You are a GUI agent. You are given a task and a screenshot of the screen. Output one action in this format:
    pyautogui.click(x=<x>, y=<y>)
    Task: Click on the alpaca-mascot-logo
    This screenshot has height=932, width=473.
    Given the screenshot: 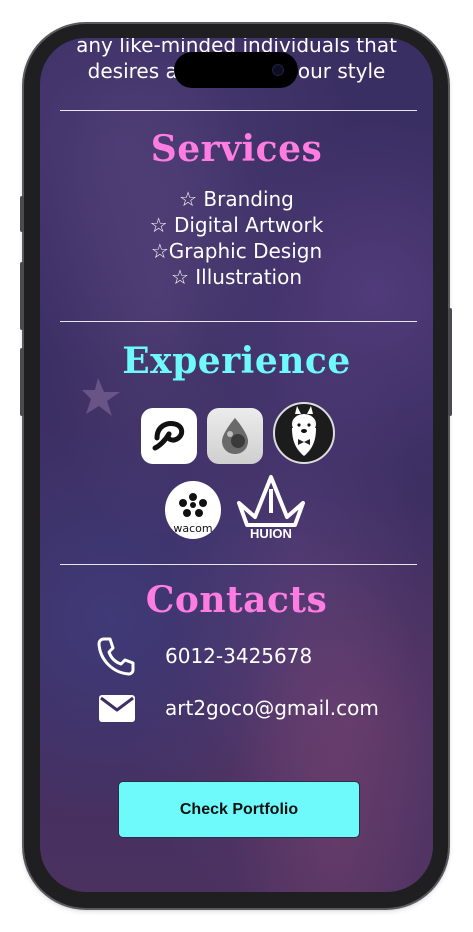 What is the action you would take?
    pyautogui.click(x=304, y=433)
    